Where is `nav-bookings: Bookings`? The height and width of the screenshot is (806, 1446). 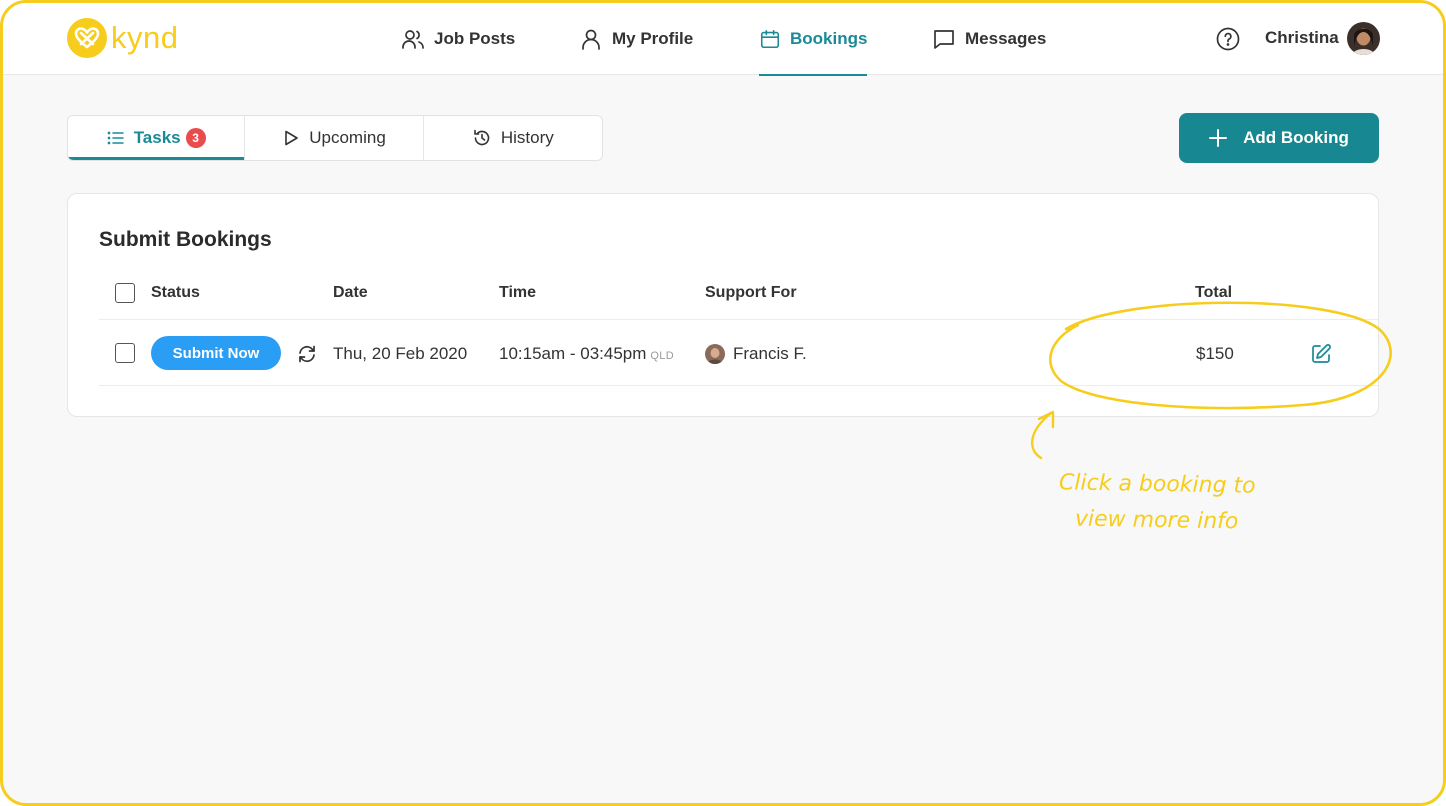
nav-bookings: Bookings is located at coordinates (813, 39).